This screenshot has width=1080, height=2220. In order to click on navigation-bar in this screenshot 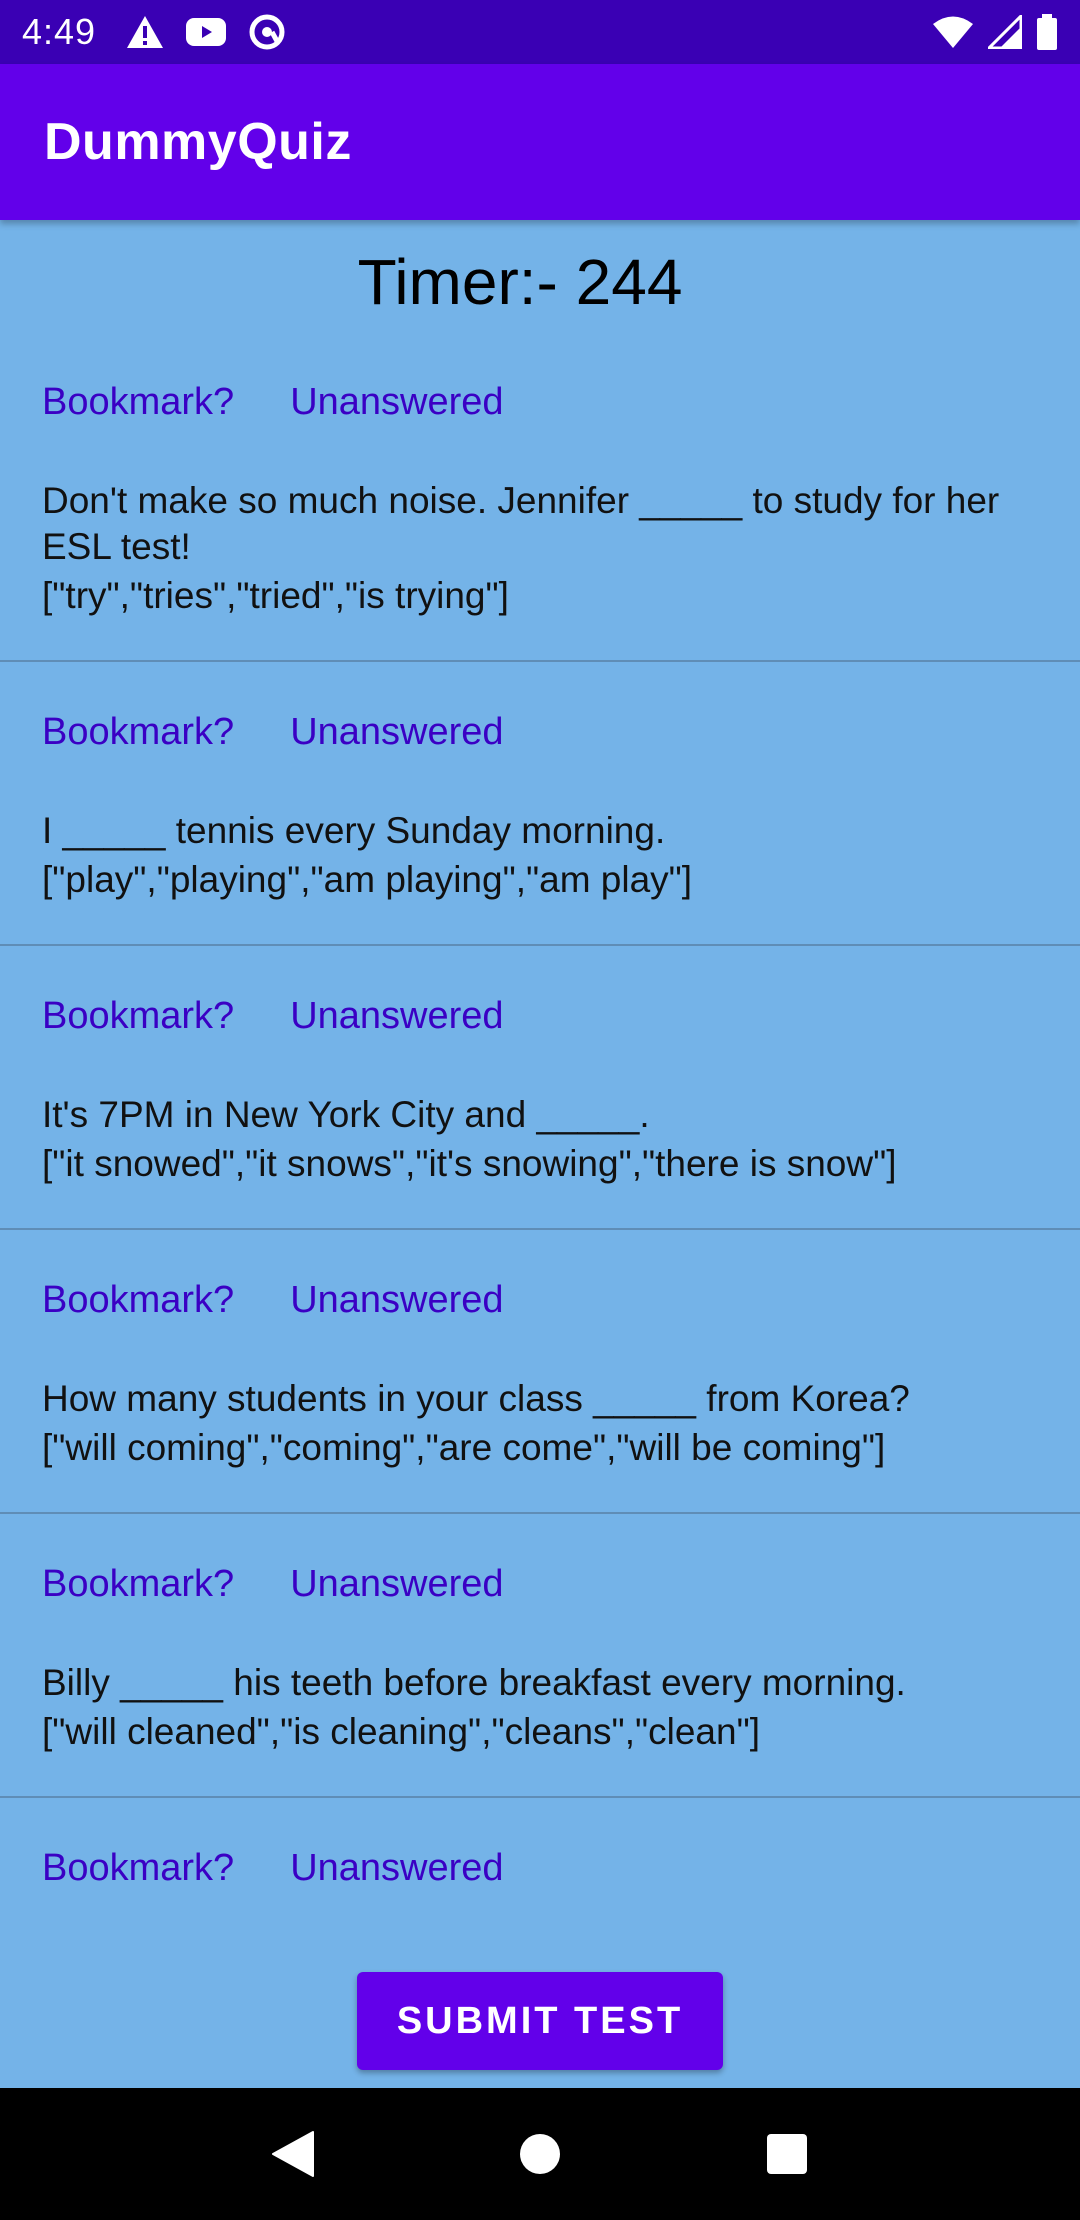, I will do `click(540, 2154)`.